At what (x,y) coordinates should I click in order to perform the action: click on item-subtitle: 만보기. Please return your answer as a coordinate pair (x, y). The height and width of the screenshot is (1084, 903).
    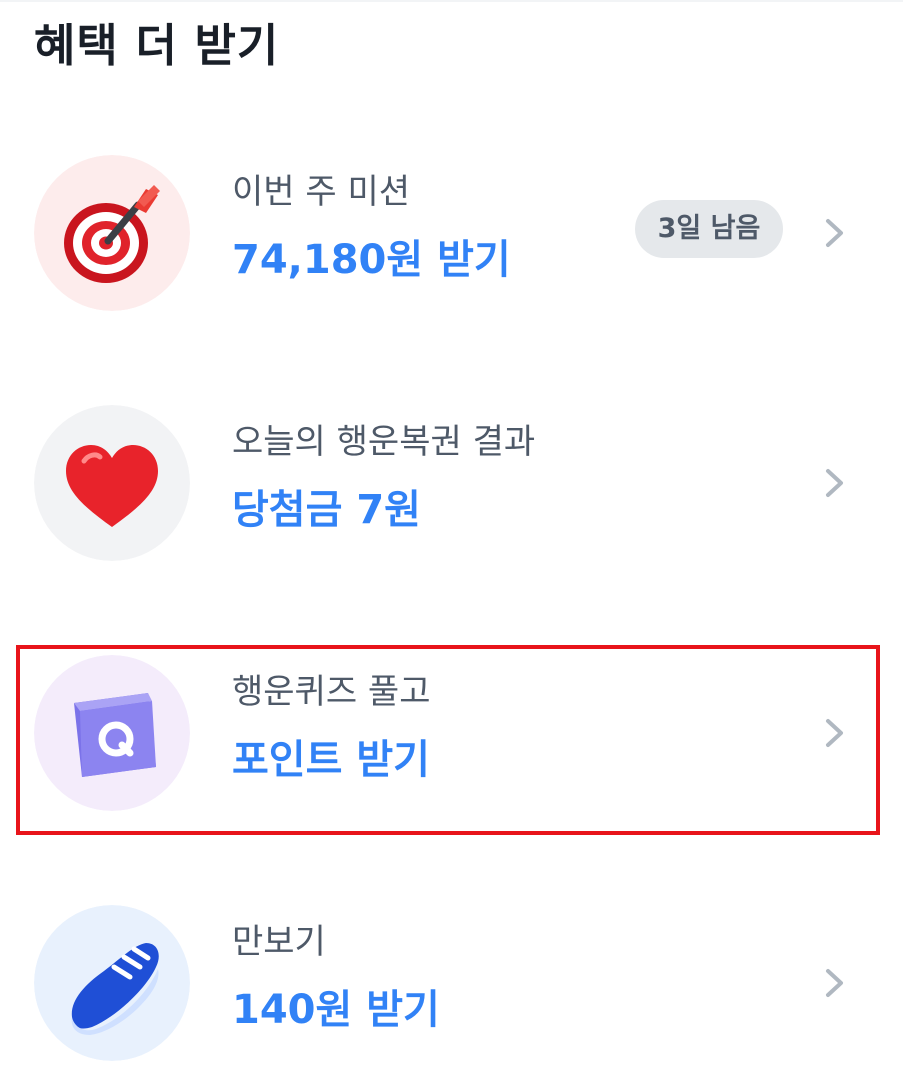
    Looking at the image, I should click on (279, 942).